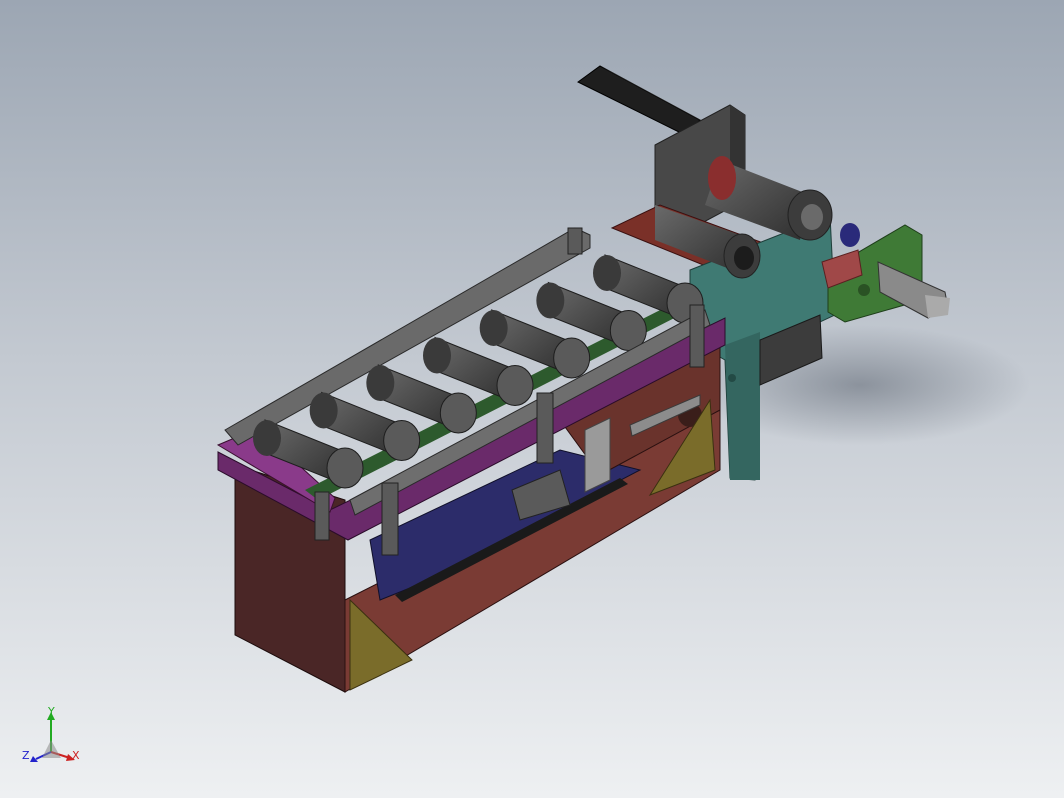 This screenshot has height=798, width=1064. I want to click on center-vertical-block, so click(597, 455).